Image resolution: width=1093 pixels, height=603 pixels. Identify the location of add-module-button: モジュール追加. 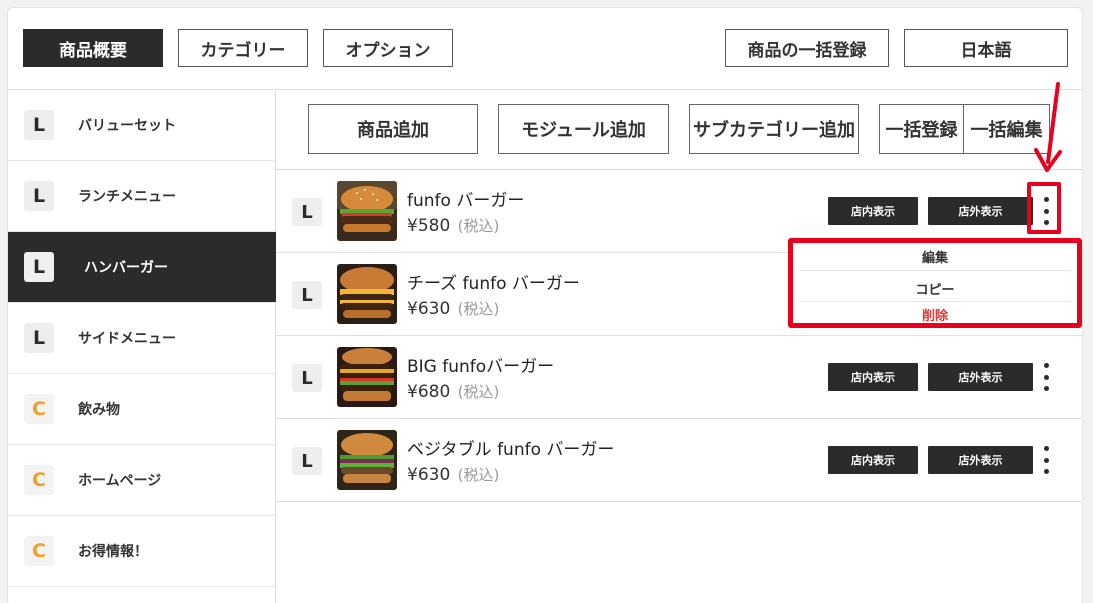
(583, 129).